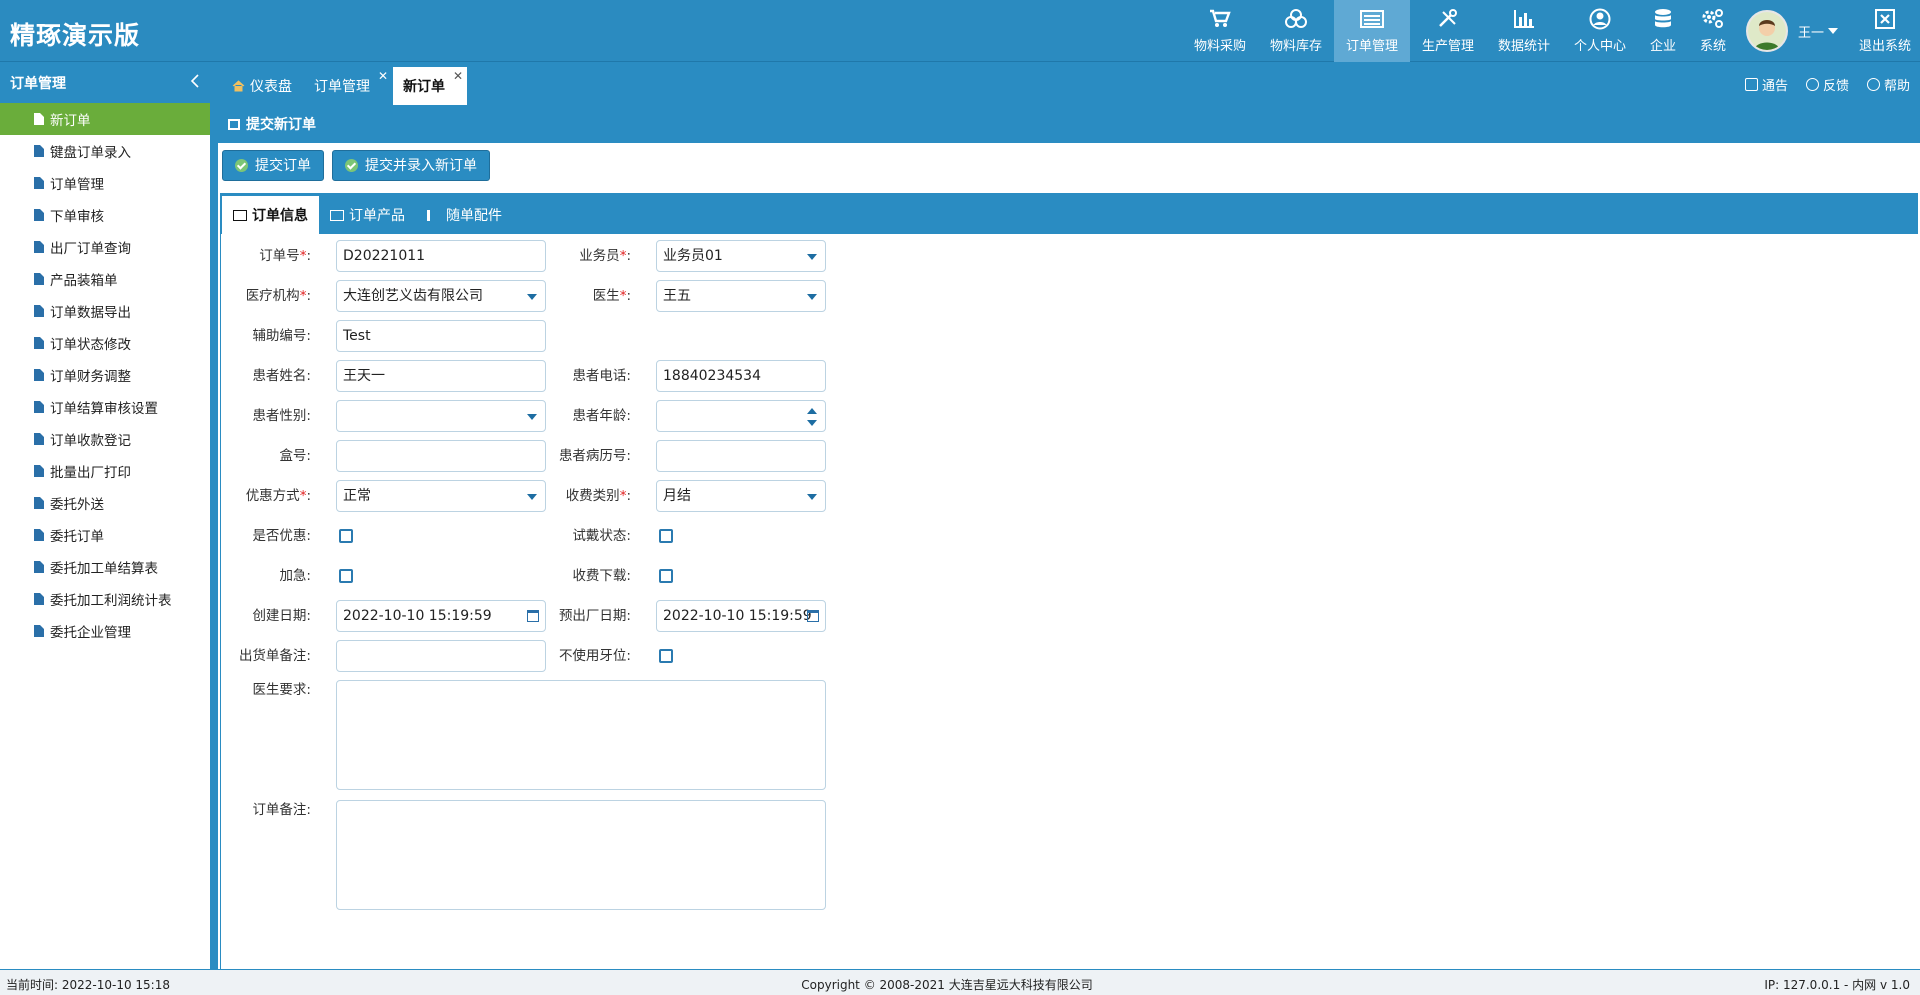  Describe the element at coordinates (741, 296) in the screenshot. I see `doctor-select: 王五` at that location.